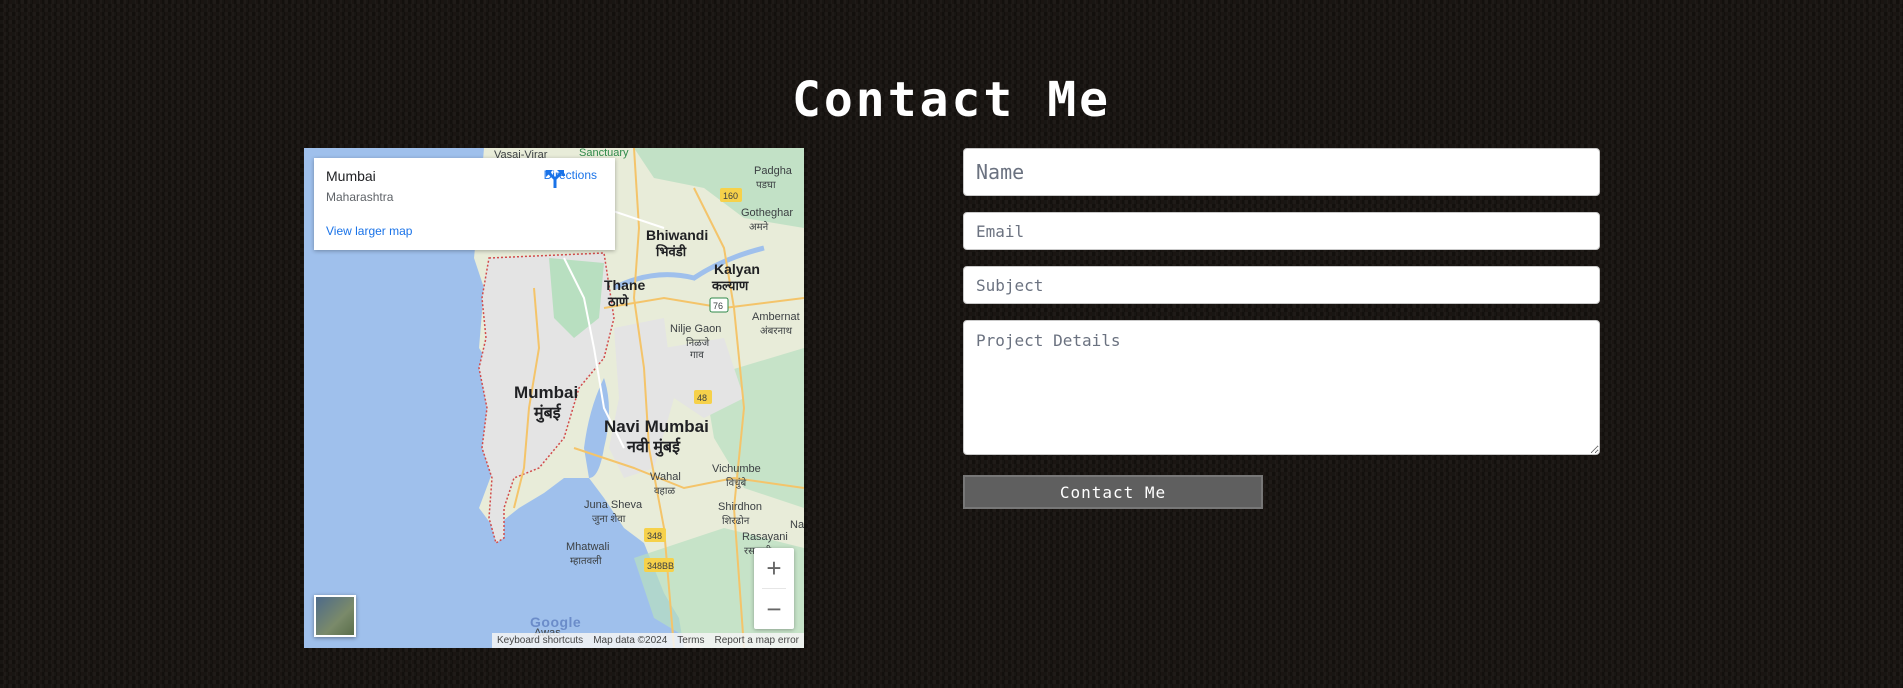 Image resolution: width=1903 pixels, height=688 pixels. Describe the element at coordinates (653, 447) in the screenshot. I see `svg-text: नवी मुंबई` at that location.